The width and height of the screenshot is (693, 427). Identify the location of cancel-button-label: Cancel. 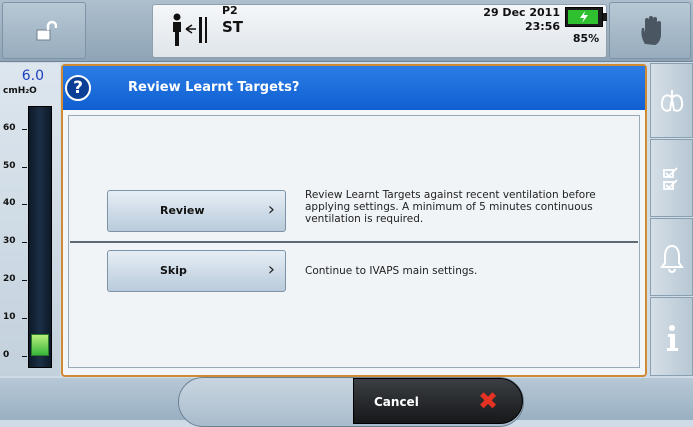
(396, 402).